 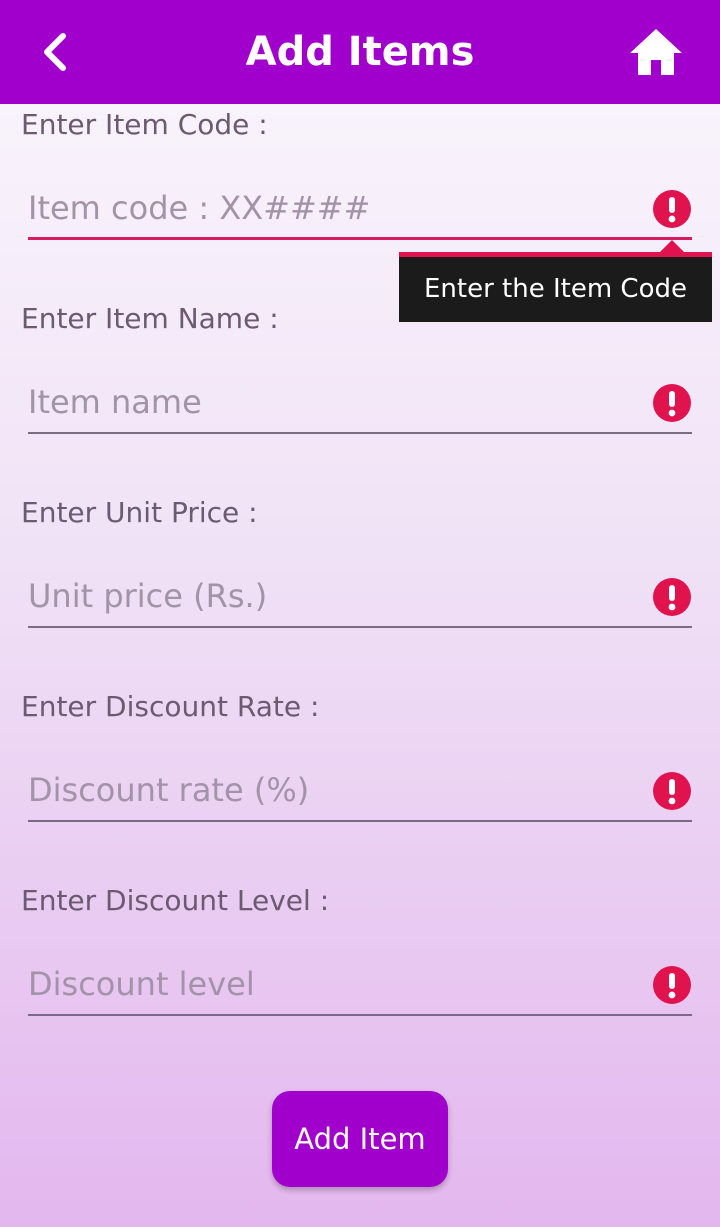 What do you see at coordinates (144, 124) in the screenshot?
I see `item-code-label: Enter Item Code :` at bounding box center [144, 124].